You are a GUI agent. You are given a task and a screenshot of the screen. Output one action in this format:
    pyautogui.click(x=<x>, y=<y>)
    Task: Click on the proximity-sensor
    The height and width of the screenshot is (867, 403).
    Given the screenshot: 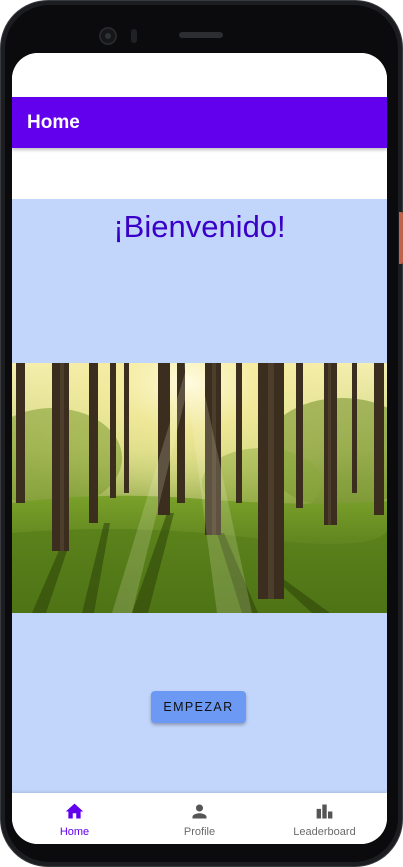 What is the action you would take?
    pyautogui.click(x=134, y=36)
    